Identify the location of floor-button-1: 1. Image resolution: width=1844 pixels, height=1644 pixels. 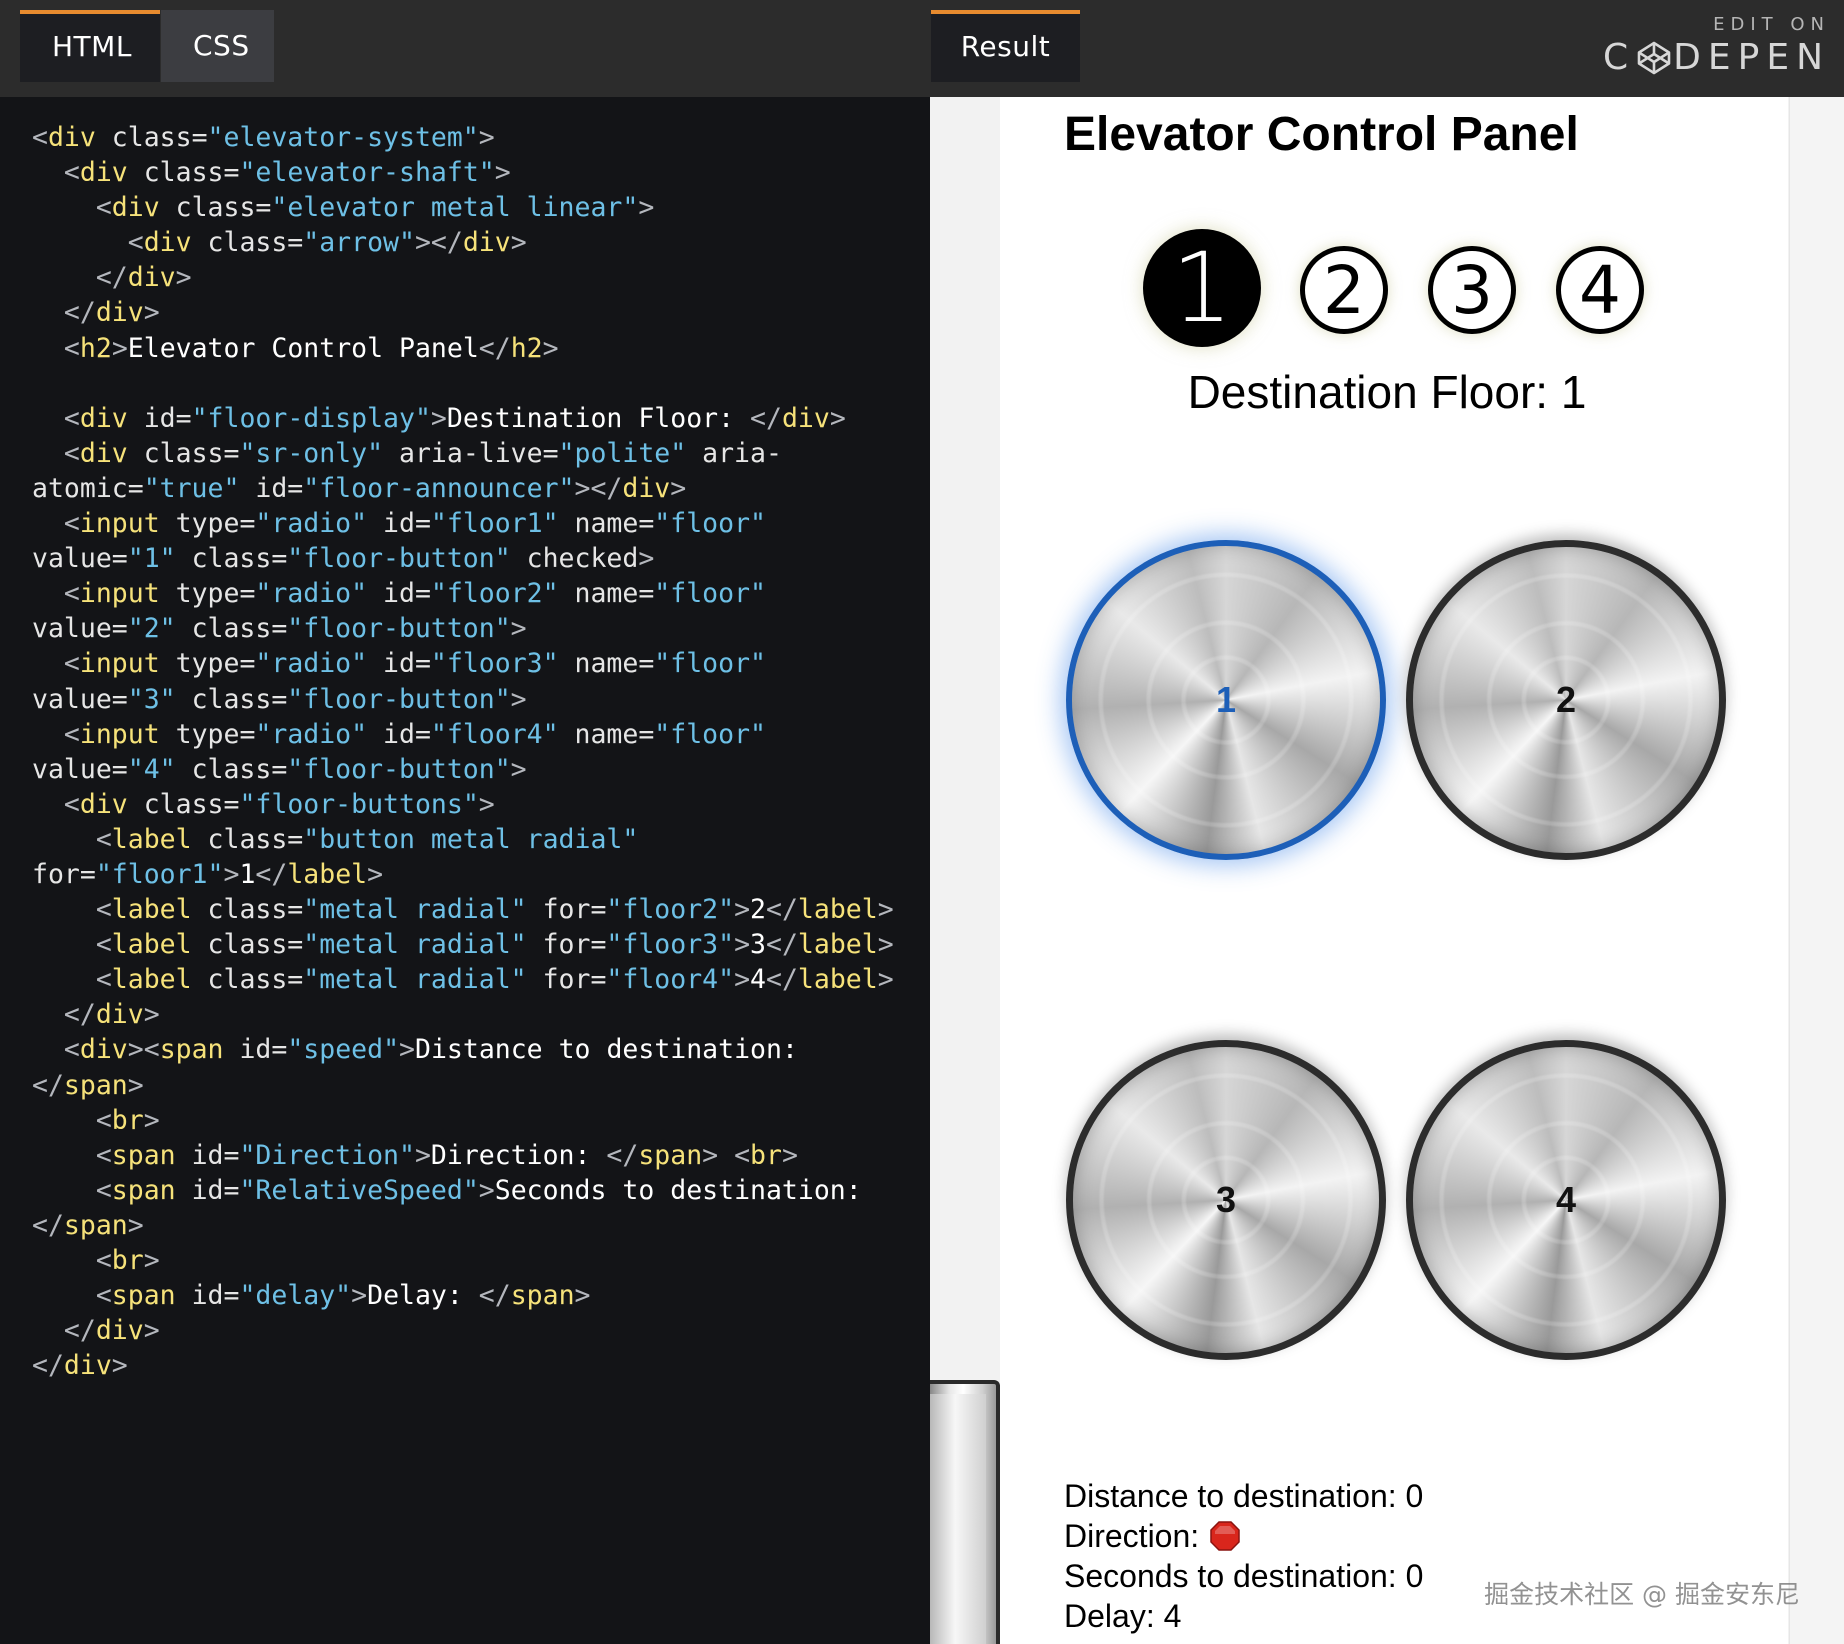
(1226, 700).